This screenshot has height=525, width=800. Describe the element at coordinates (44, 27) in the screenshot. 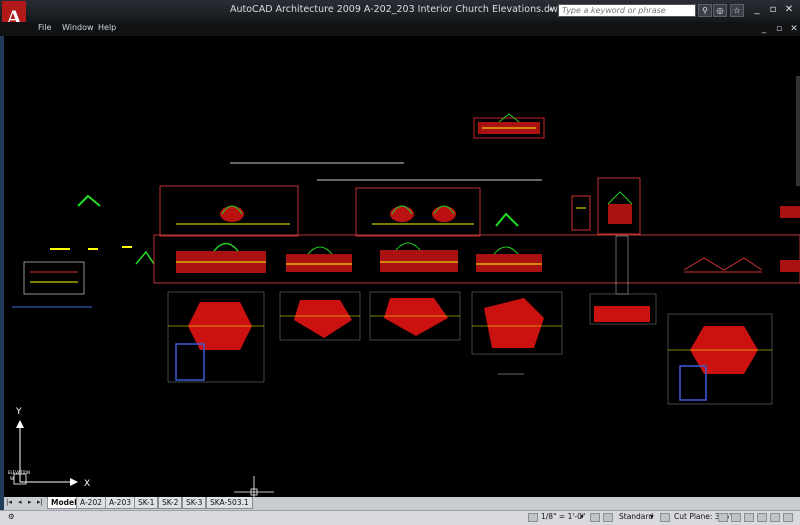

I see `menu-file: File` at that location.